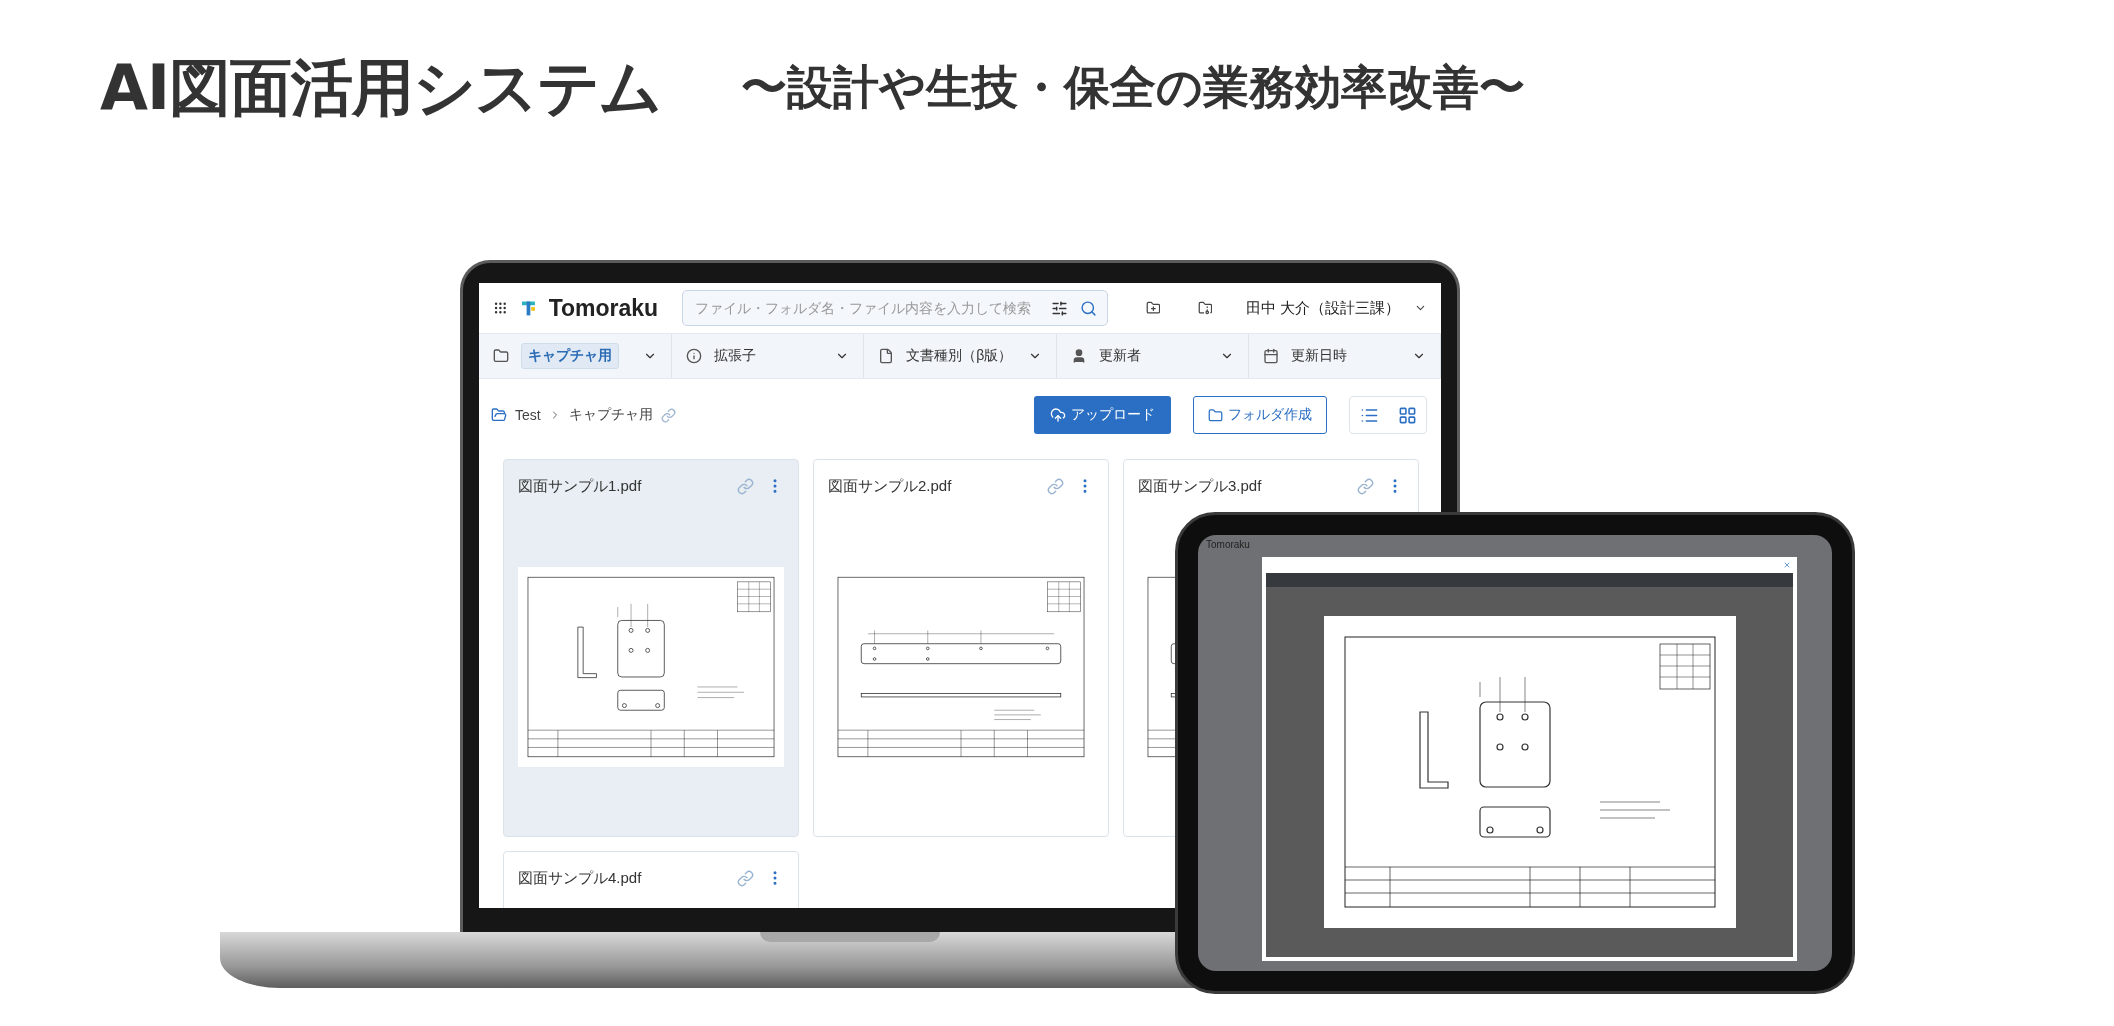 The height and width of the screenshot is (1026, 2114). I want to click on file-card: 図面サンプル2.pdf, so click(961, 648).